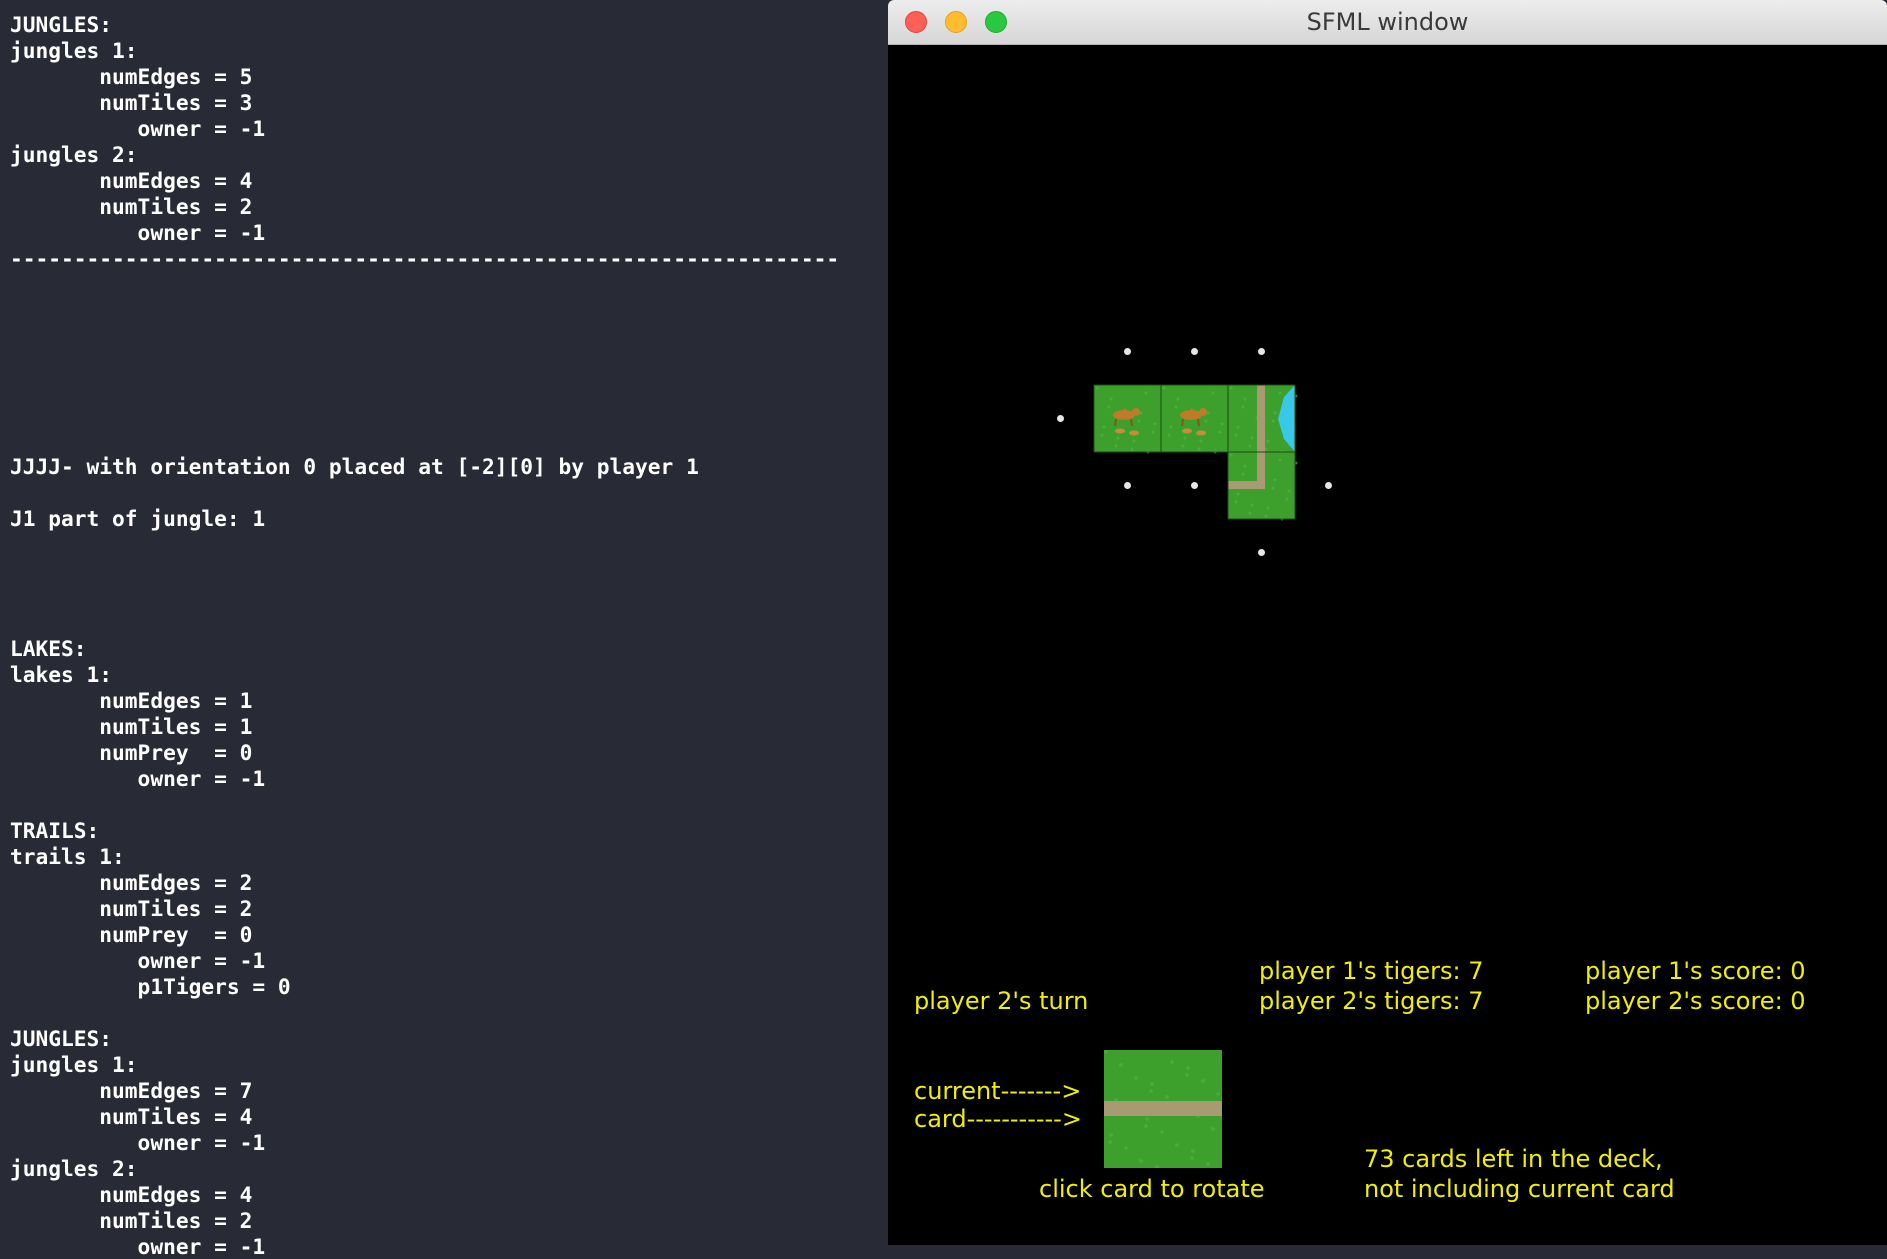  What do you see at coordinates (1519, 1189) in the screenshot?
I see `deck-count-line2: not including current card` at bounding box center [1519, 1189].